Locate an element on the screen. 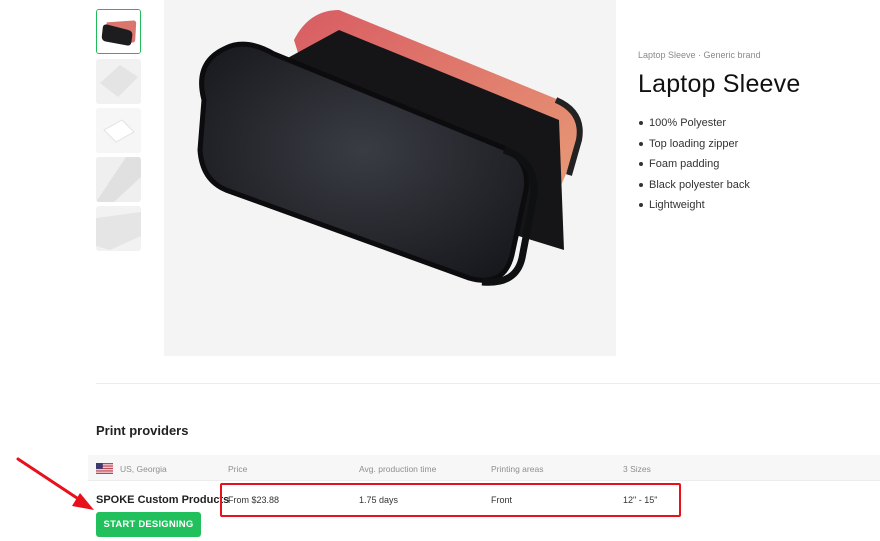 Image resolution: width=880 pixels, height=541 pixels. sleeve-corner-thumbnail-image is located at coordinates (118, 228).